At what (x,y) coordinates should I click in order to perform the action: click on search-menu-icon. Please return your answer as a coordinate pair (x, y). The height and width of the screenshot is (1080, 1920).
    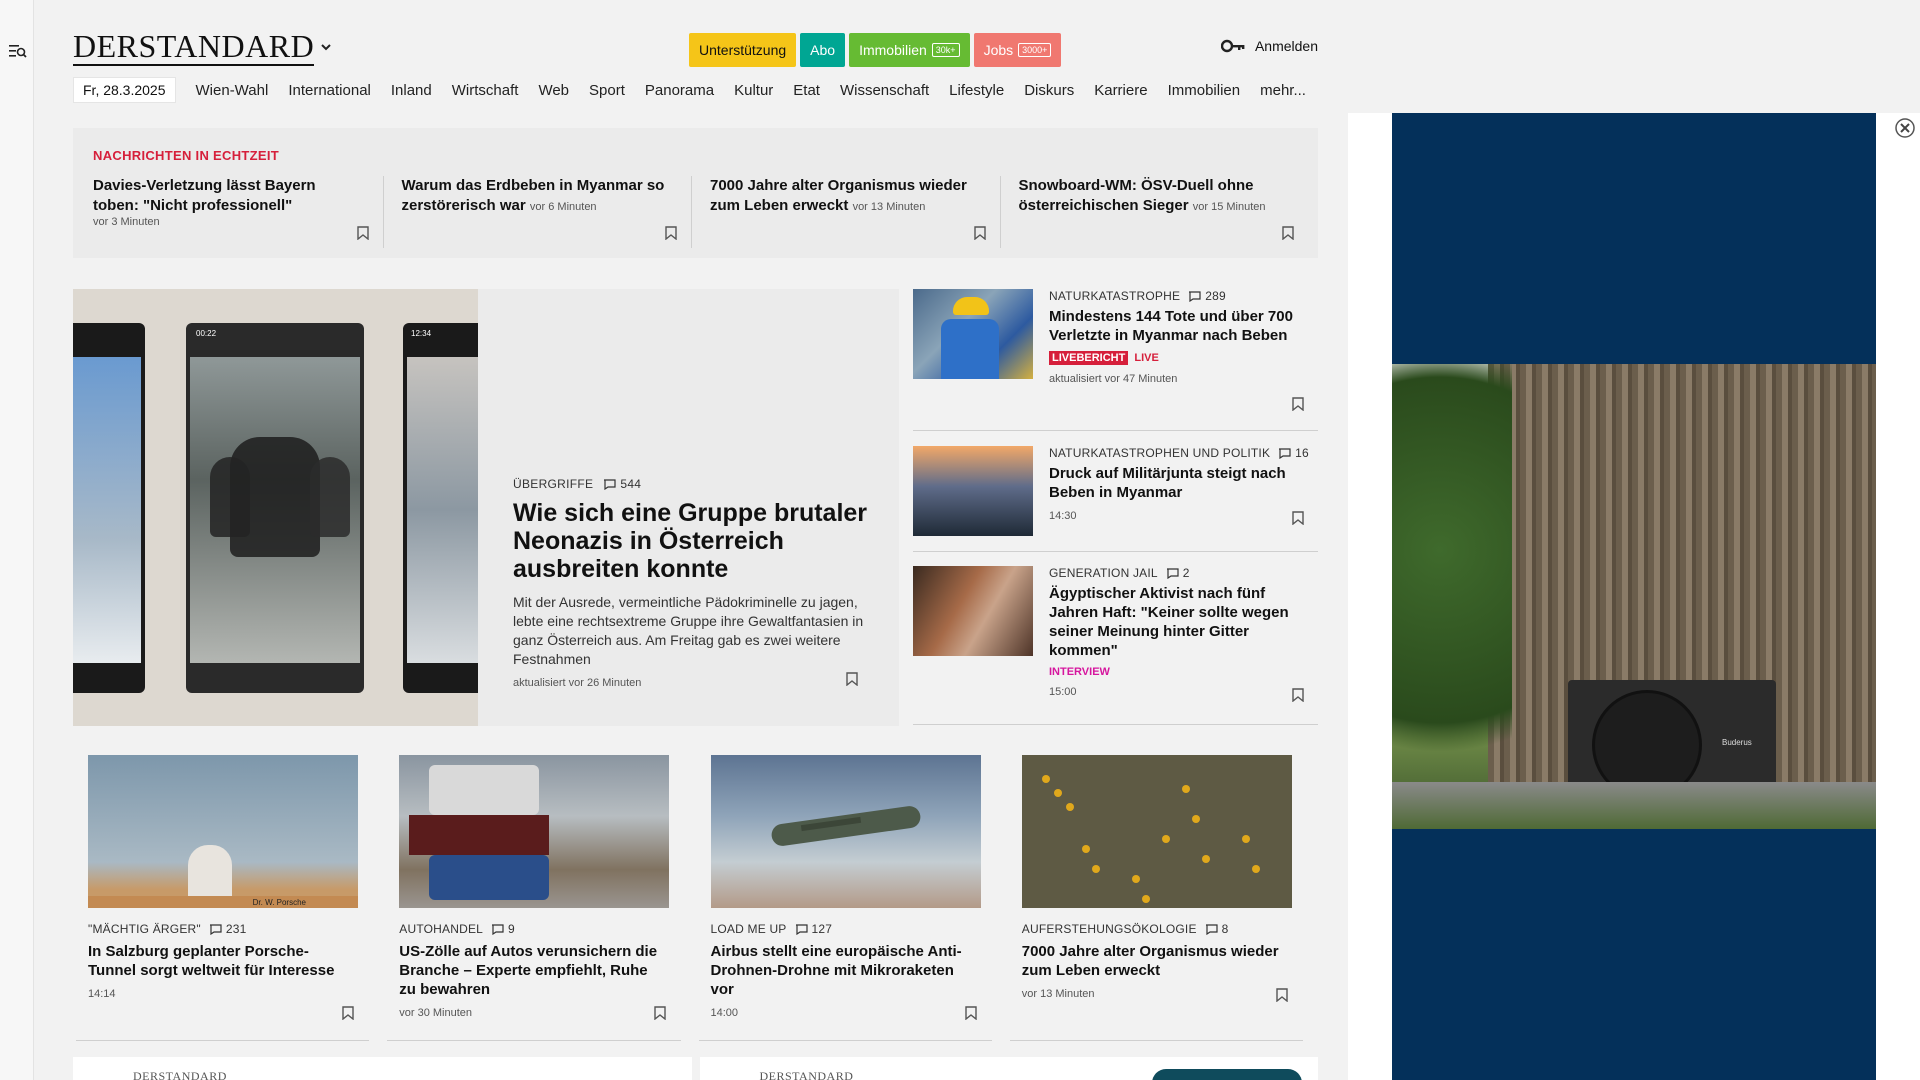
    Looking at the image, I should click on (18, 51).